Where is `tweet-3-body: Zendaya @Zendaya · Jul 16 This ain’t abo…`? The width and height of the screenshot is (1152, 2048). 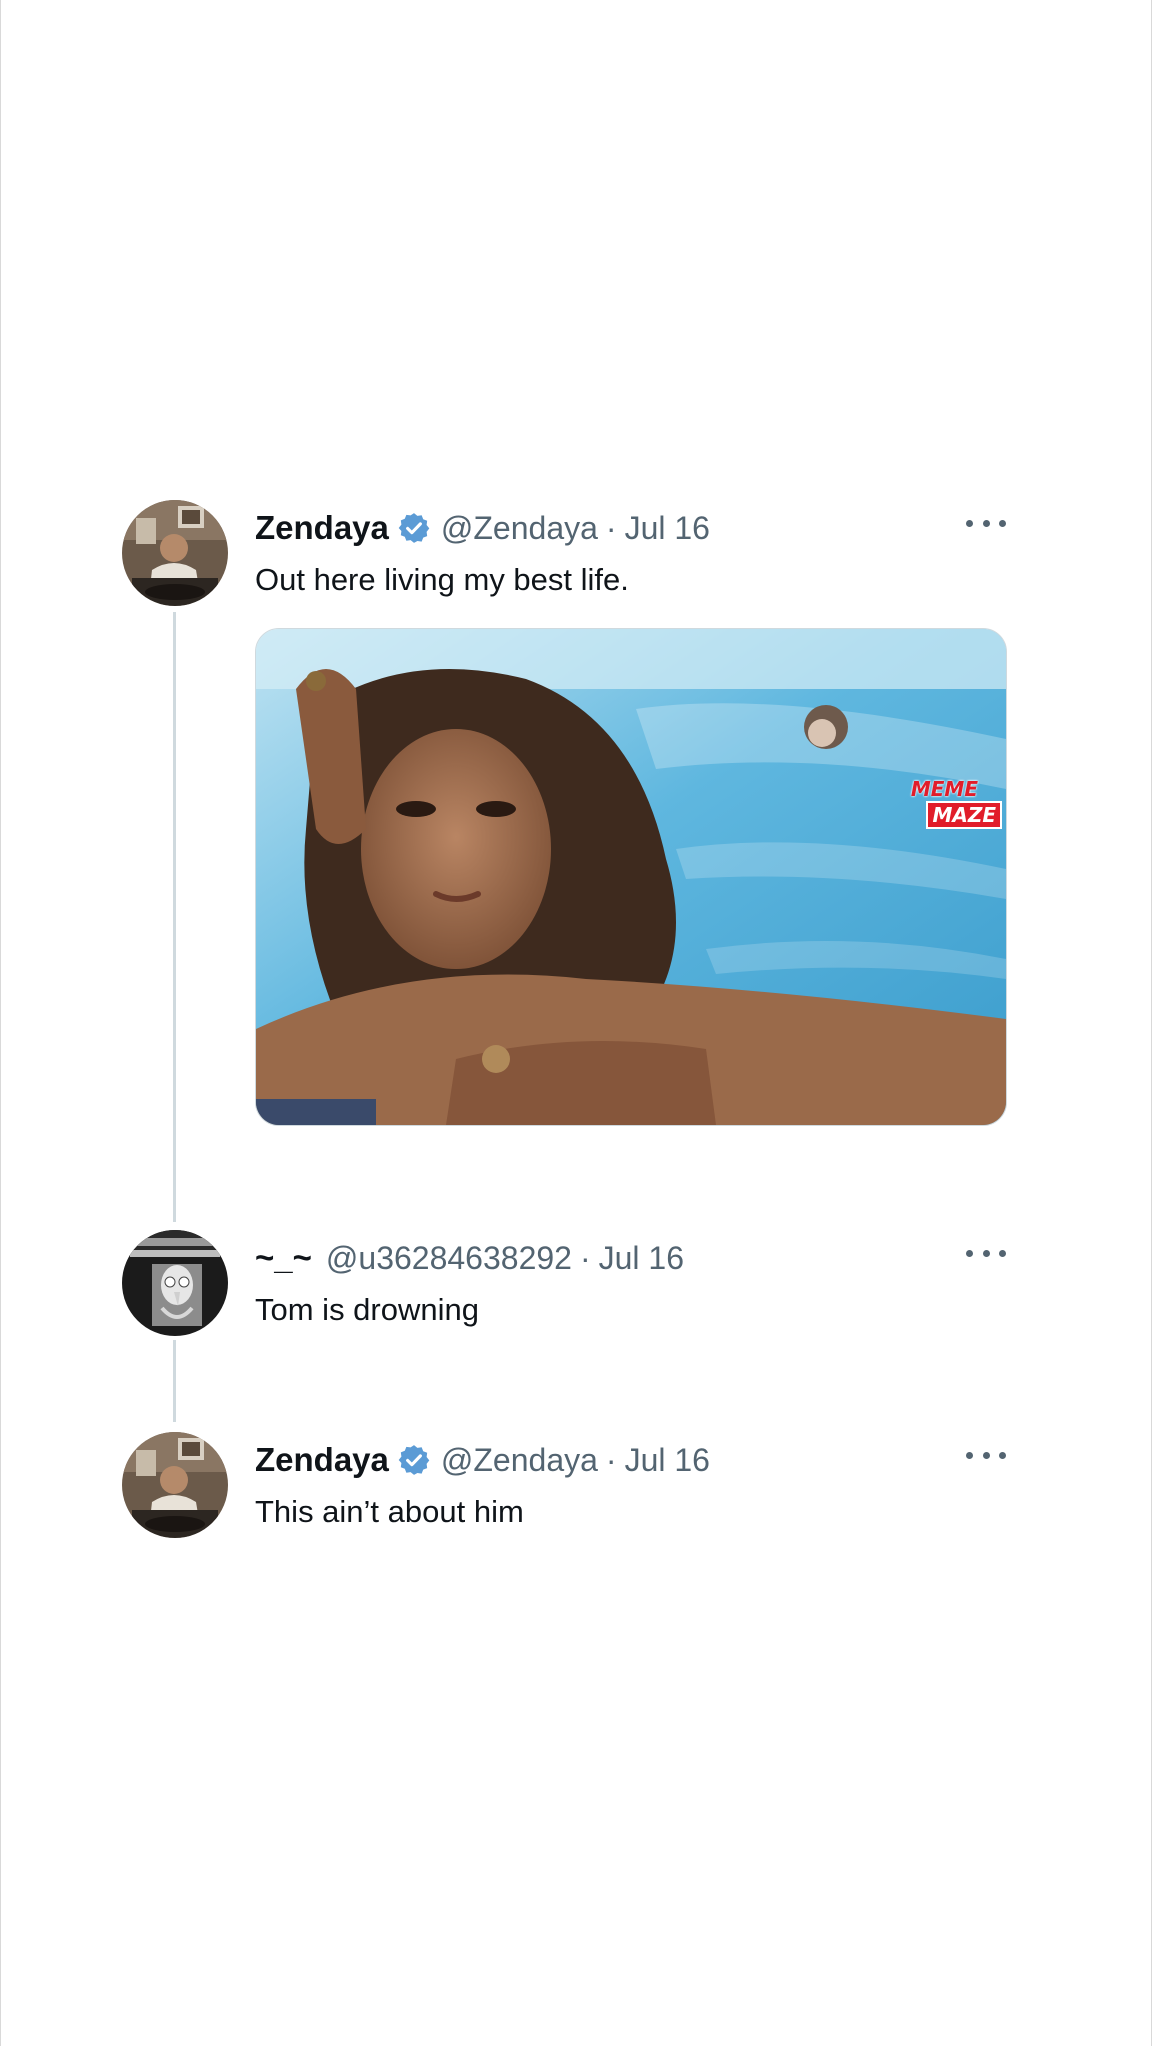 tweet-3-body: Zendaya @Zendaya · Jul 16 This ain’t abo… is located at coordinates (630, 1483).